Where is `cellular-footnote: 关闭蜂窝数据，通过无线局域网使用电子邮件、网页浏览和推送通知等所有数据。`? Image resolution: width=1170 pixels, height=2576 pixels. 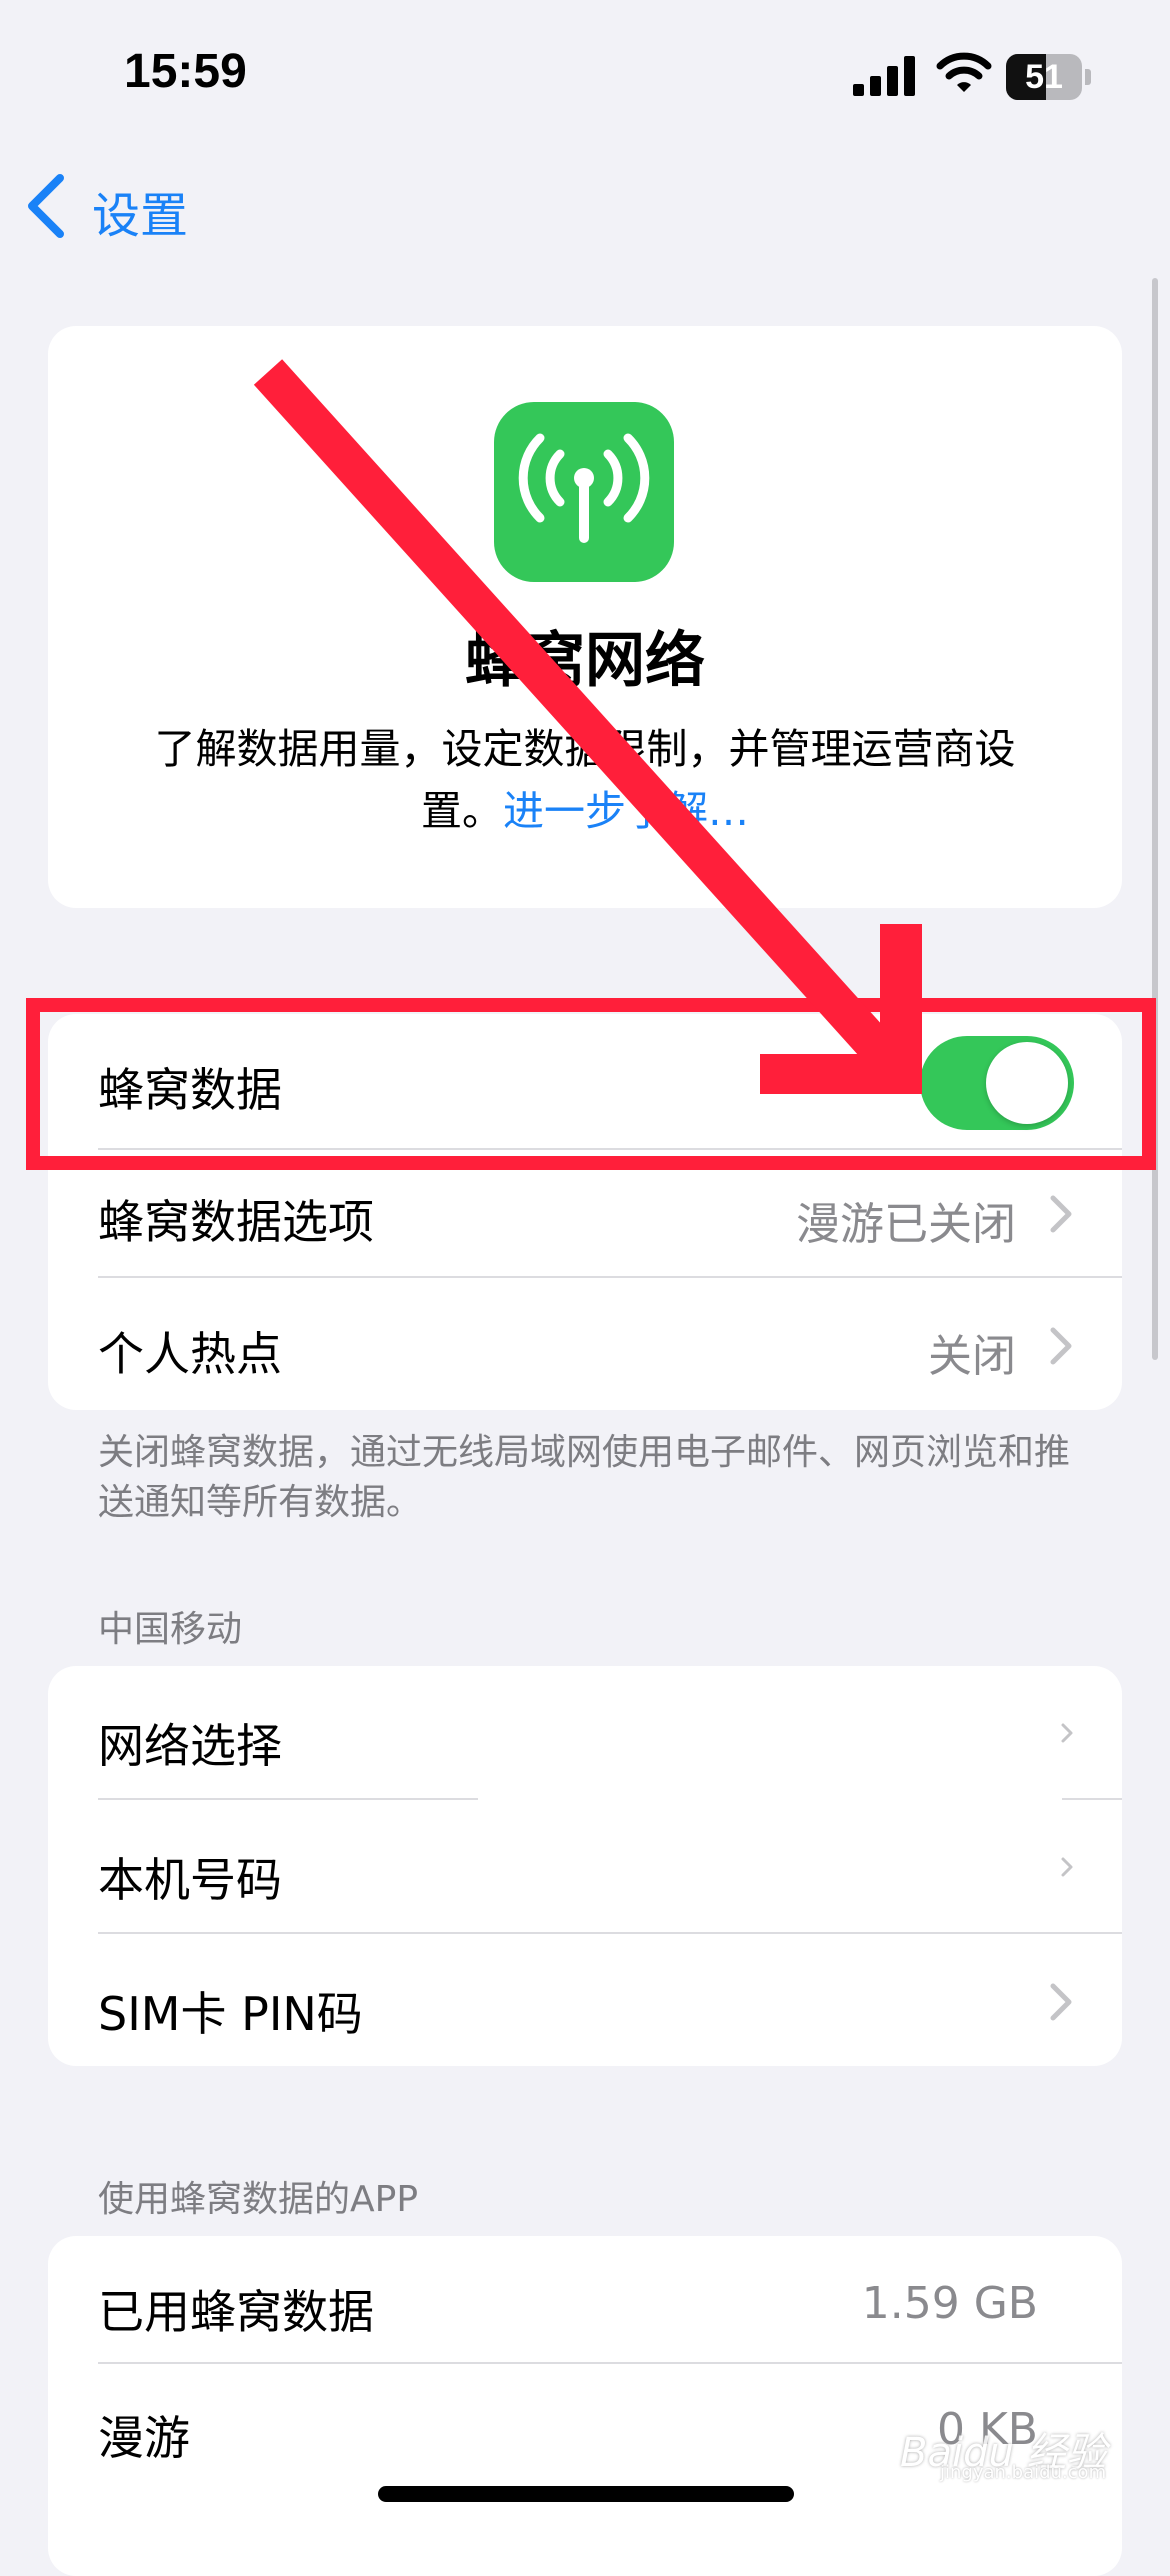 cellular-footnote: 关闭蜂窝数据，通过无线局域网使用电子邮件、网页浏览和推送通知等所有数据。 is located at coordinates (584, 1477).